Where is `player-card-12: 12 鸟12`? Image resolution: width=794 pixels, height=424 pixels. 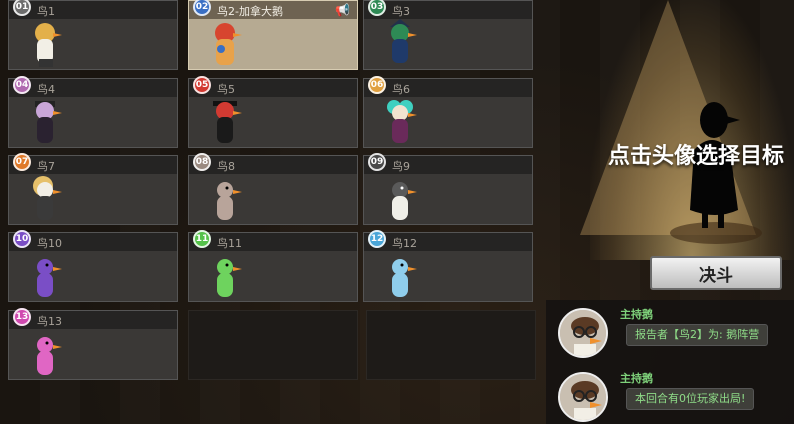
player-card-12: 12 鸟12 is located at coordinates (448, 266).